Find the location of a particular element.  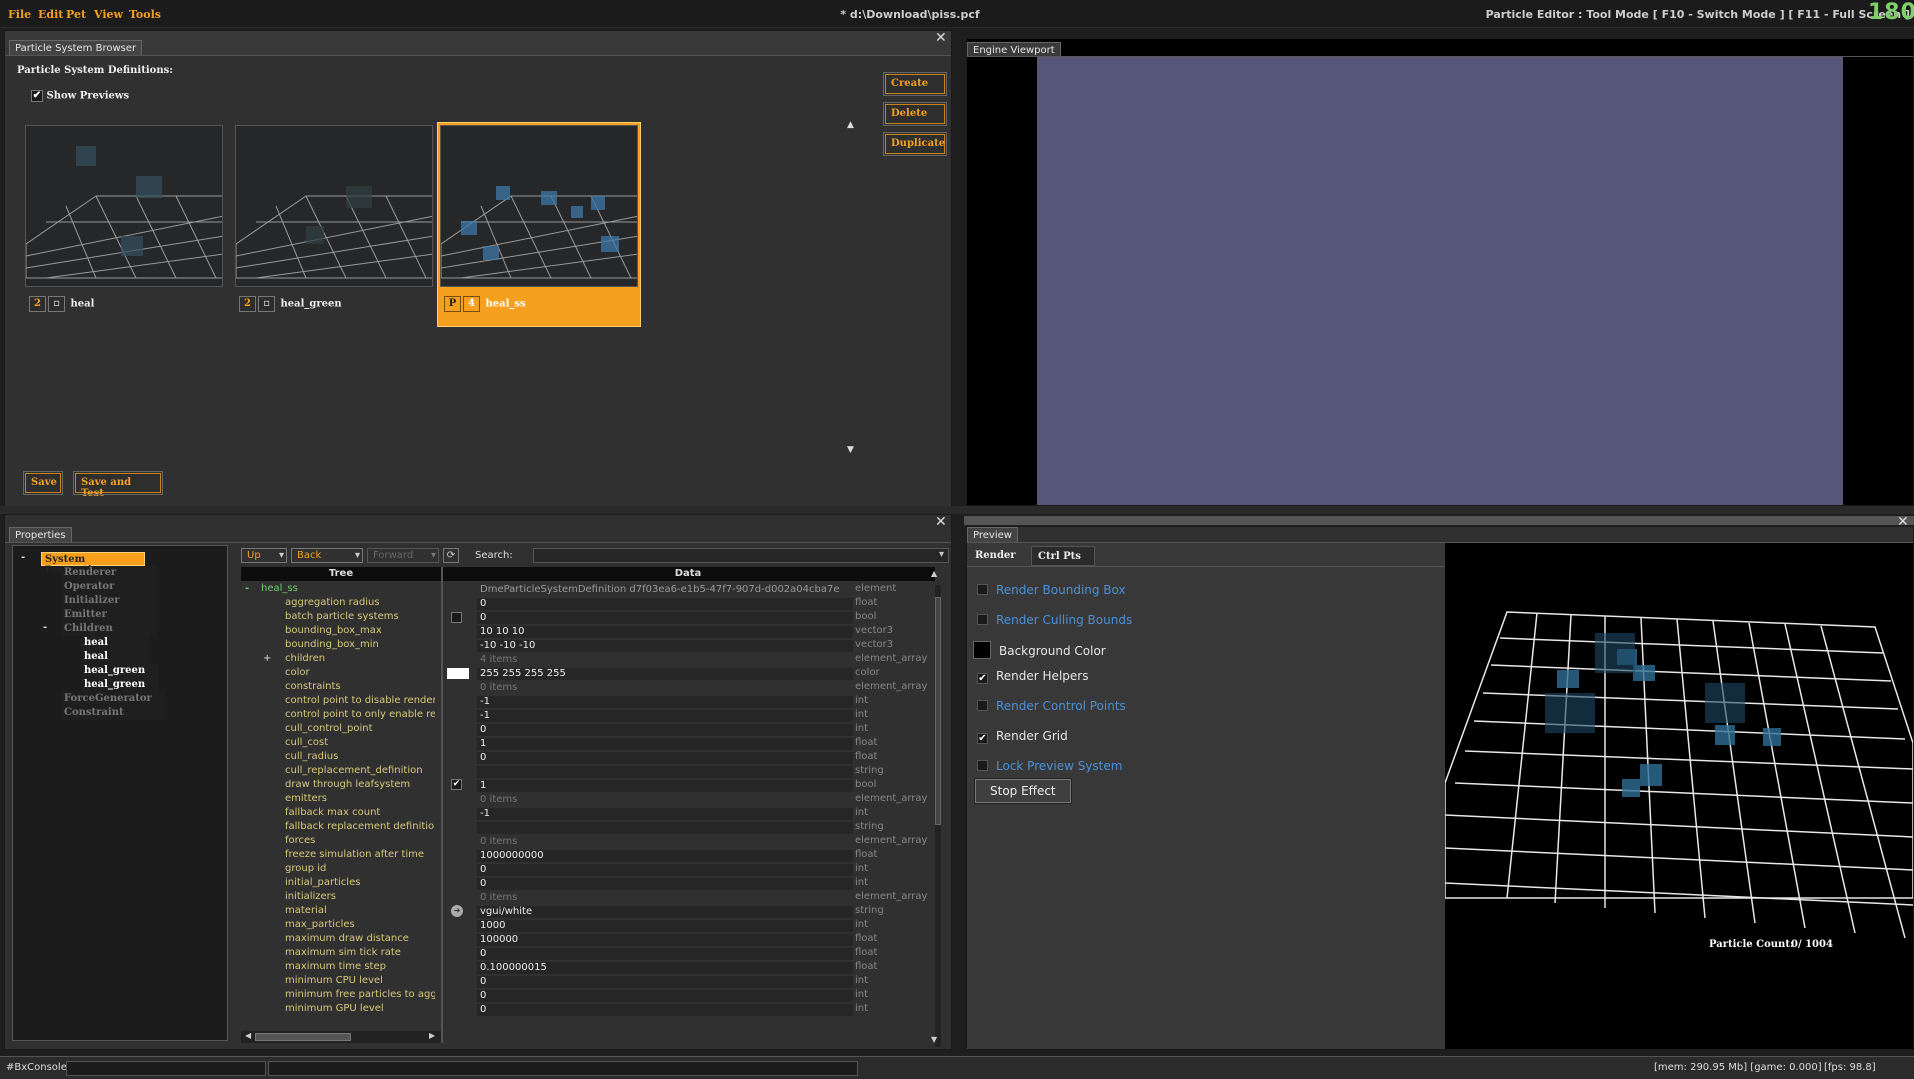

tab-engine-viewport: Engine Viewport is located at coordinates (1014, 49).